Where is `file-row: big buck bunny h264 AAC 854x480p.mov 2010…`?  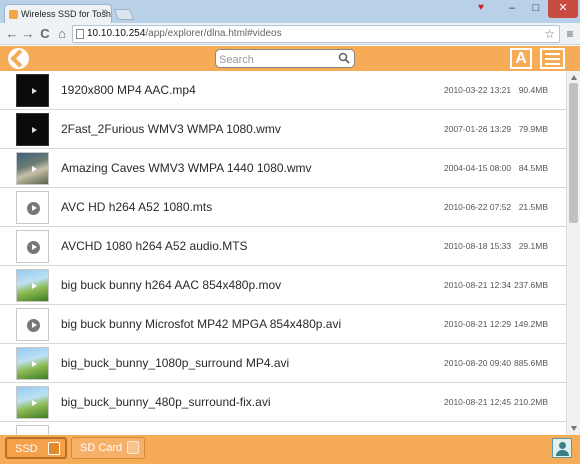 file-row: big buck bunny h264 AAC 854x480p.mov 2010… is located at coordinates (283, 285).